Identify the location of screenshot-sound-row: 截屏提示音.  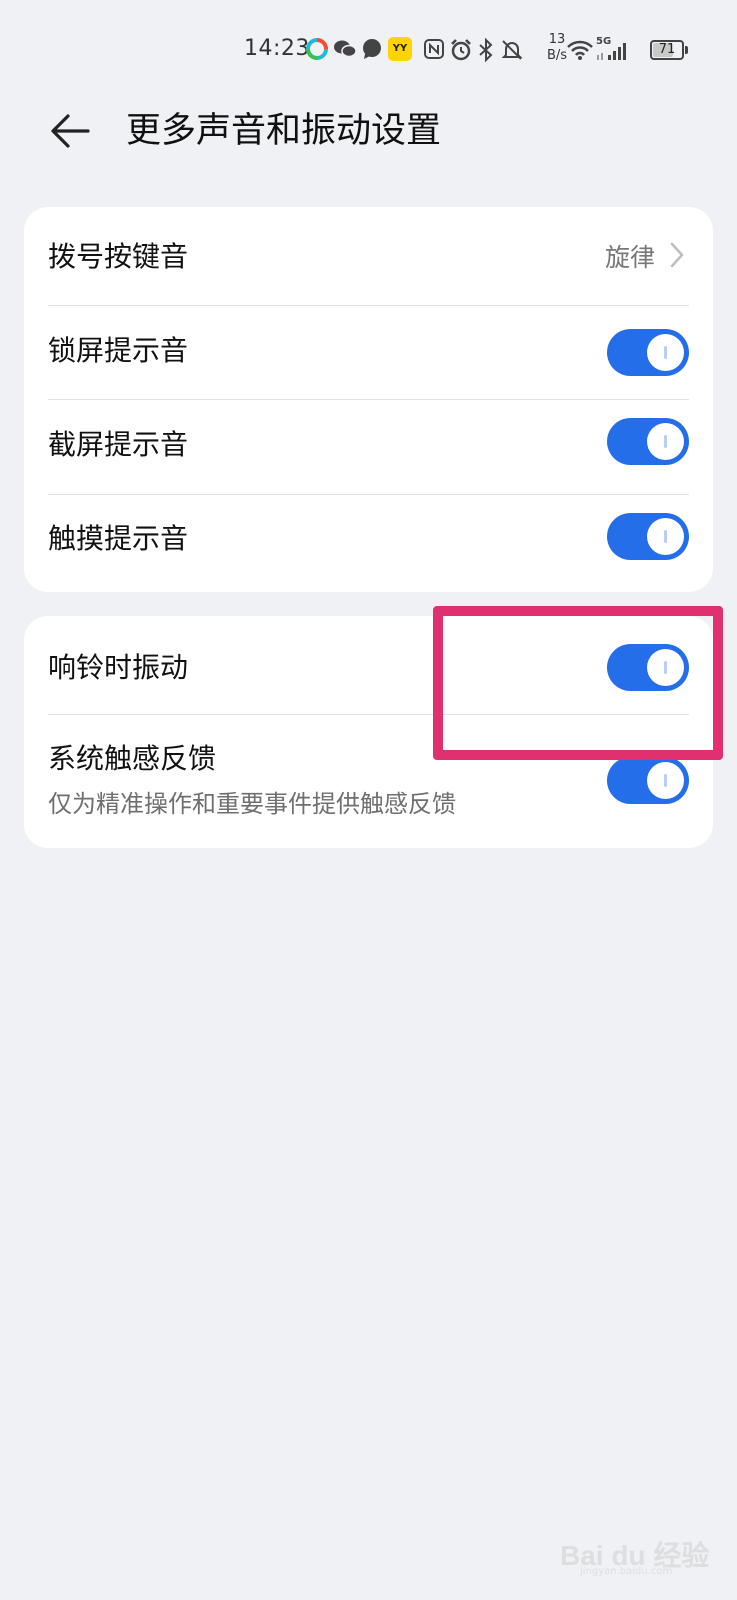
(368, 447).